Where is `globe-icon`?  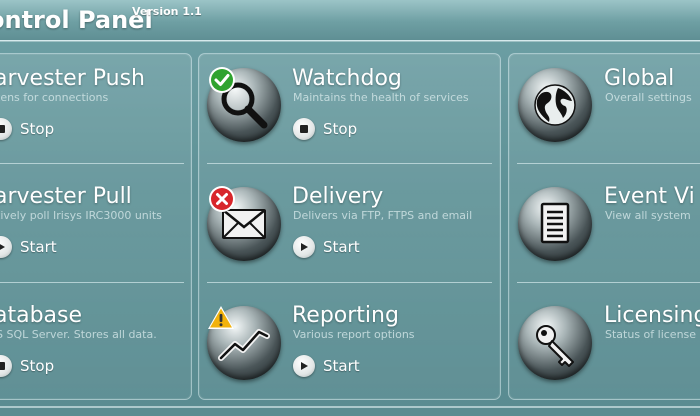 globe-icon is located at coordinates (555, 105).